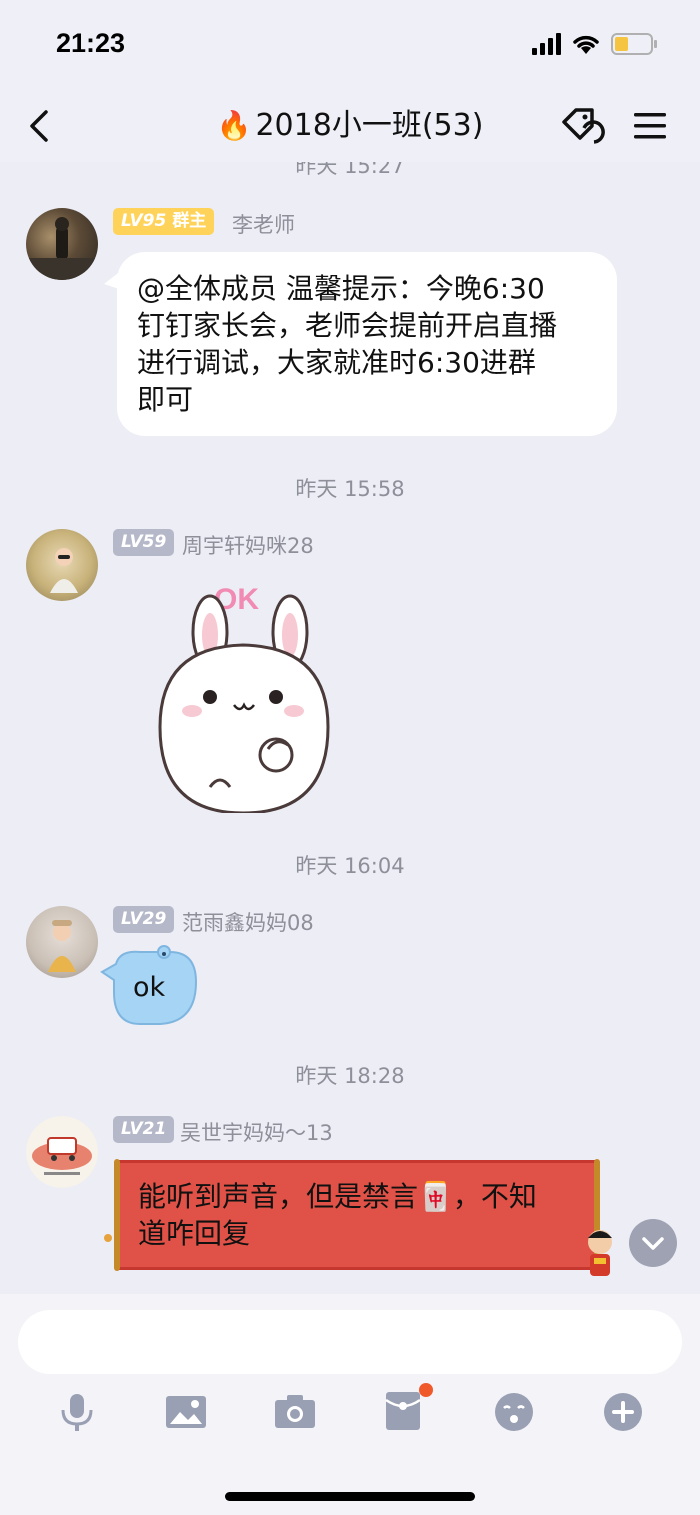 The image size is (700, 1515). I want to click on scroll-down-button, so click(653, 1243).